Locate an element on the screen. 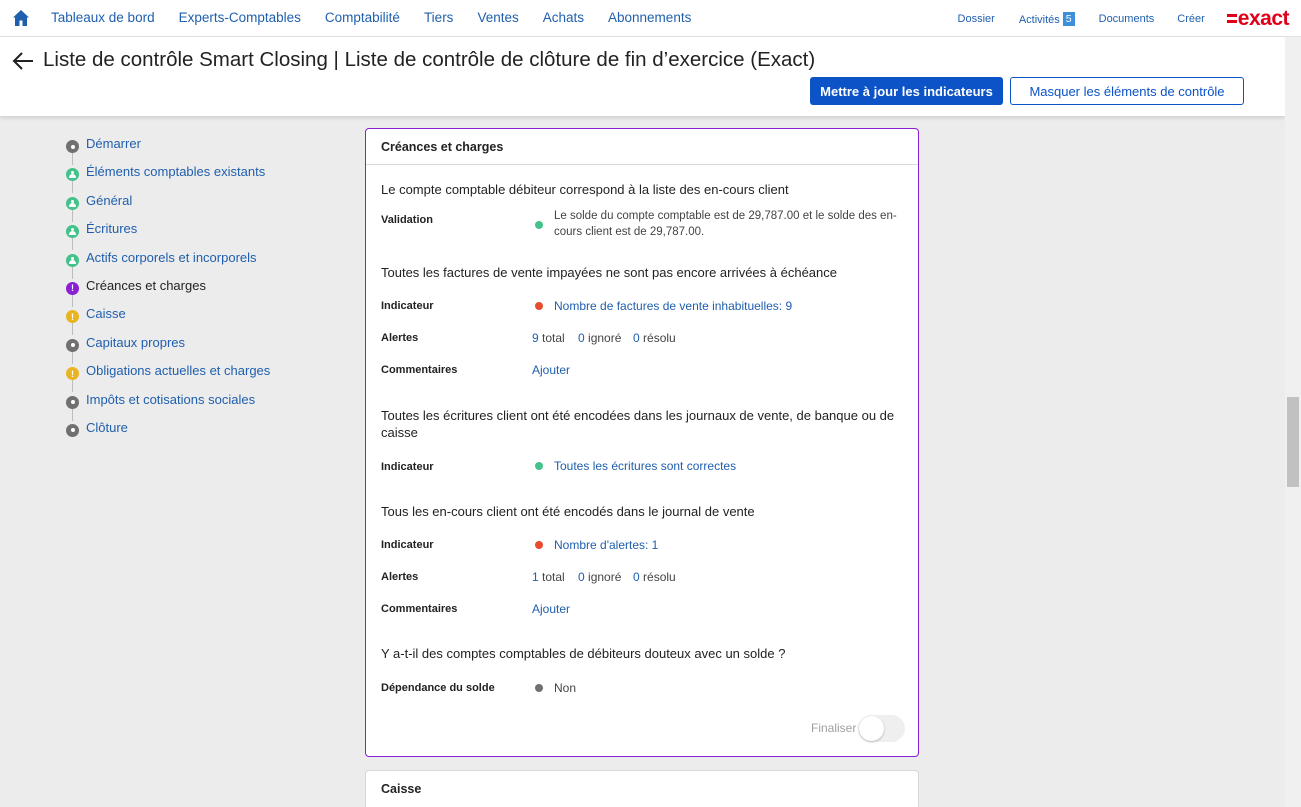 Image resolution: width=1301 pixels, height=807 pixels. toggle-knob is located at coordinates (871, 728).